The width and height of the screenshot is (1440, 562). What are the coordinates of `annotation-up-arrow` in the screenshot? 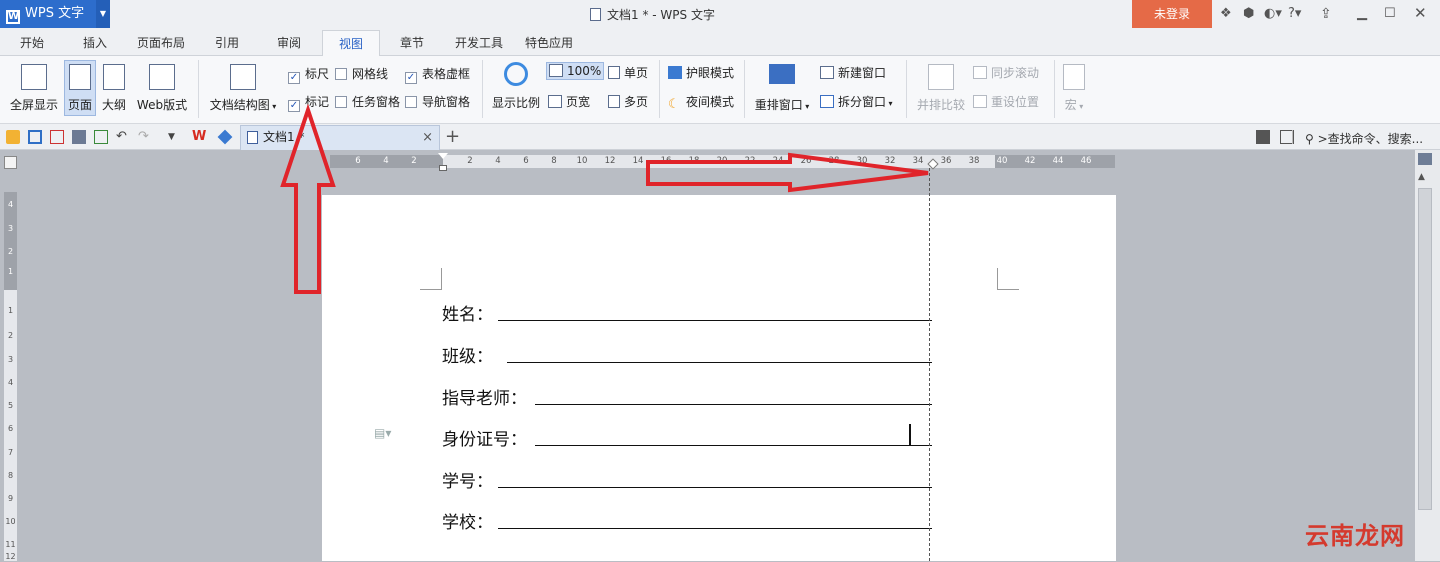 It's located at (308, 198).